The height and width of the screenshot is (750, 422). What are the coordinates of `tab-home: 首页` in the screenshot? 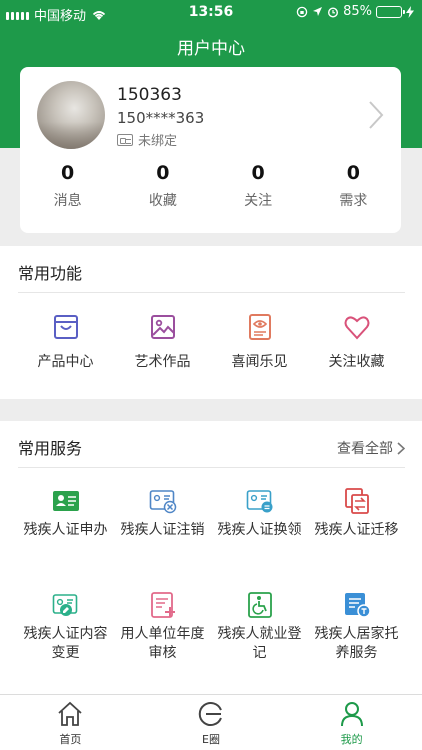 It's located at (70, 722).